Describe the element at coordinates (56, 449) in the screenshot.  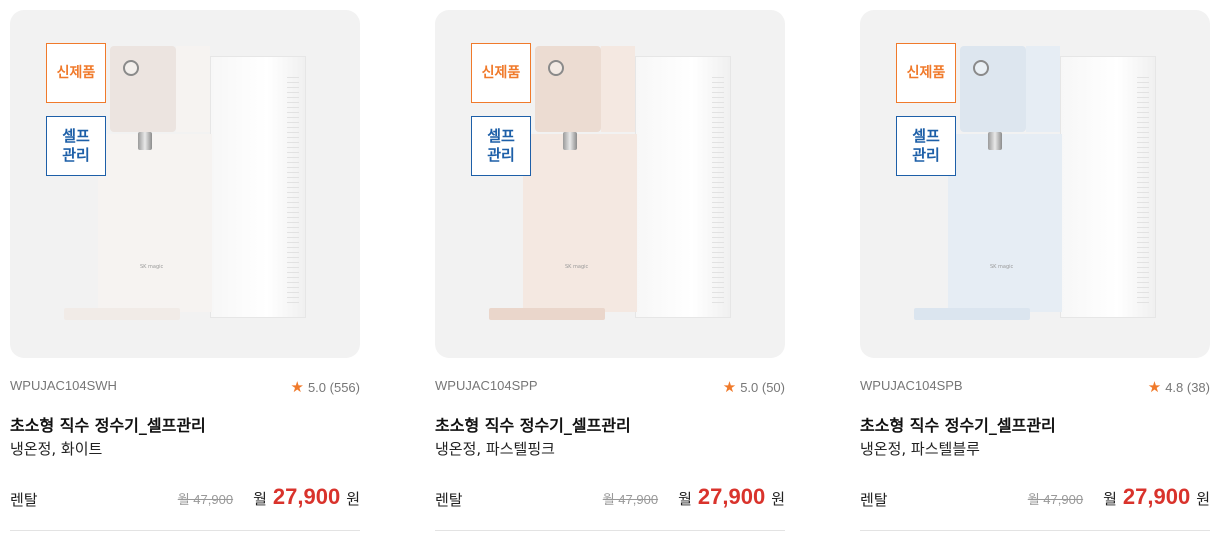
I see `product-option: 냉온정, 화이트` at that location.